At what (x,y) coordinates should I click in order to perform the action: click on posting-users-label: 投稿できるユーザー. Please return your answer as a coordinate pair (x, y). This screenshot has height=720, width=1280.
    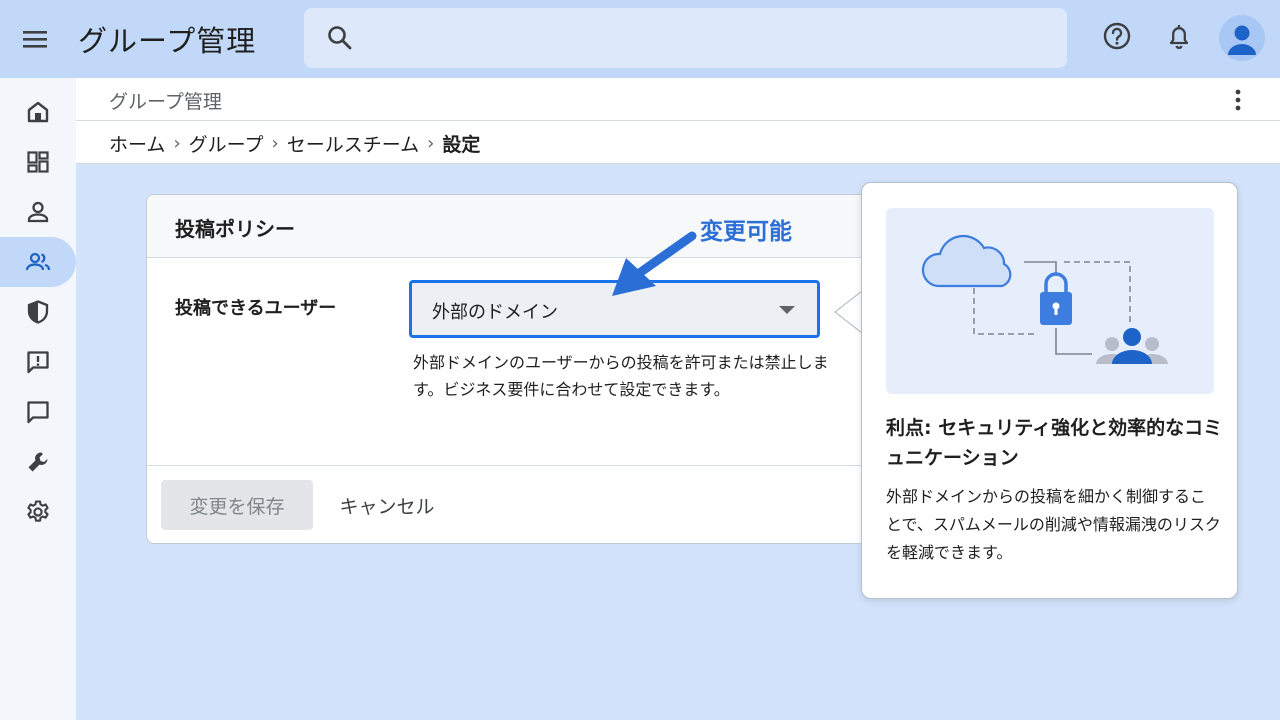
    Looking at the image, I should click on (256, 308).